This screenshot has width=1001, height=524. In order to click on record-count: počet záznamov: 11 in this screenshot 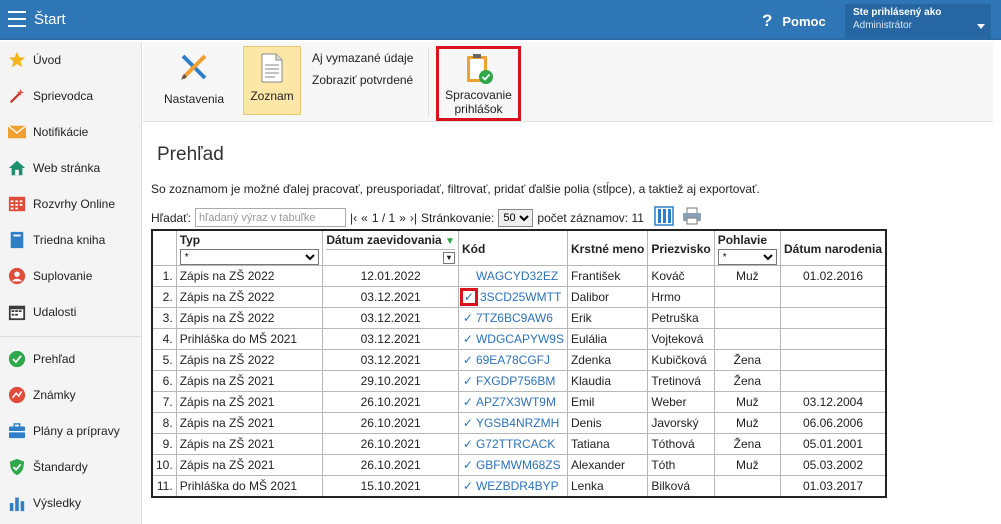, I will do `click(590, 217)`.